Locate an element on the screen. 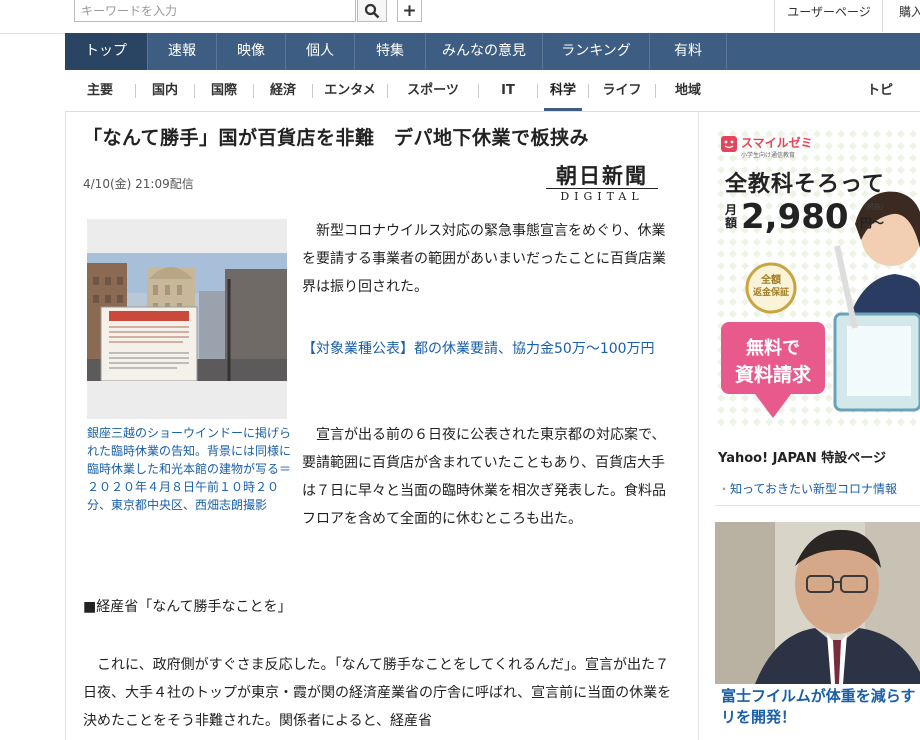 Image resolution: width=920 pixels, height=740 pixels. search-input: キーワードを入力 is located at coordinates (215, 11).